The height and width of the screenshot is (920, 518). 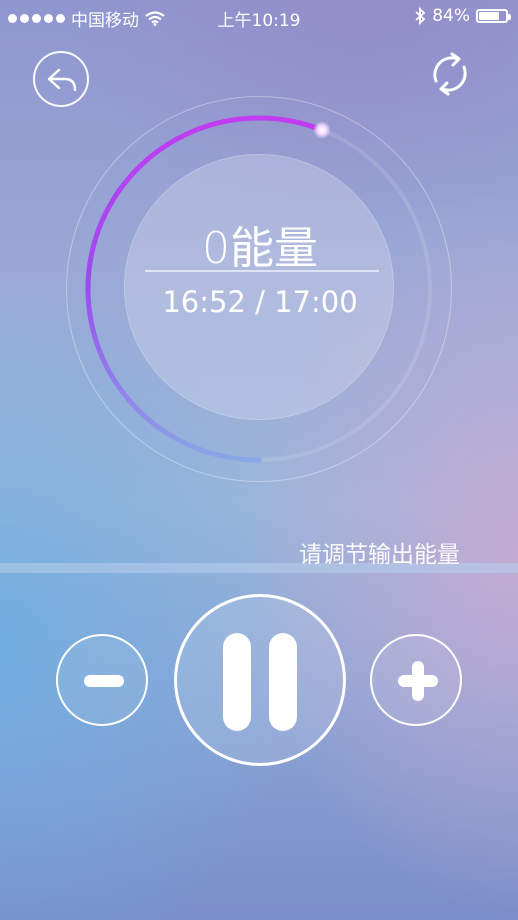 I want to click on pause-button, so click(x=260, y=680).